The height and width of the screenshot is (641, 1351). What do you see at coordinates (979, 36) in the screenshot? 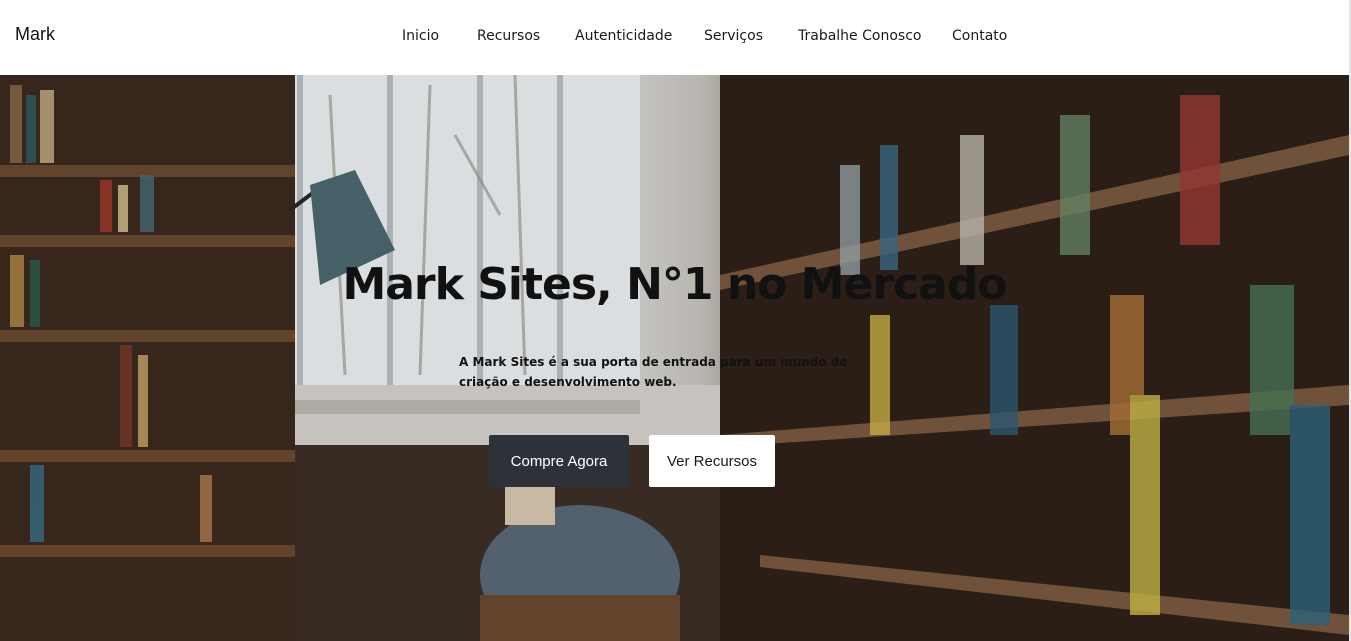
I see `nav-link-contato: Contato` at bounding box center [979, 36].